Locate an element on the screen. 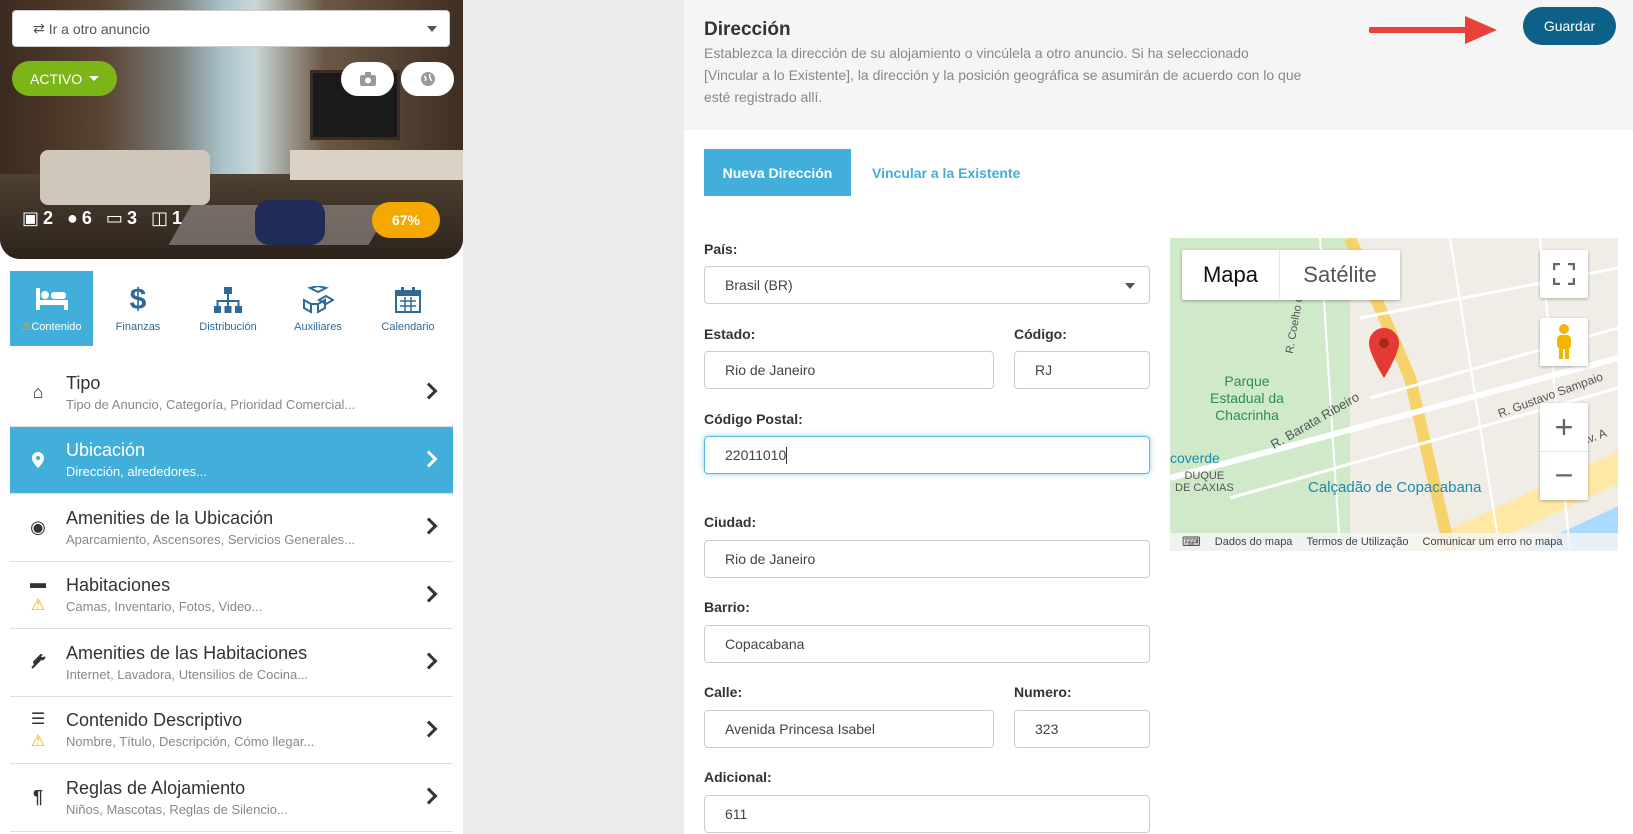 This screenshot has width=1633, height=834. postal-code-label: Código Postal: is located at coordinates (753, 419).